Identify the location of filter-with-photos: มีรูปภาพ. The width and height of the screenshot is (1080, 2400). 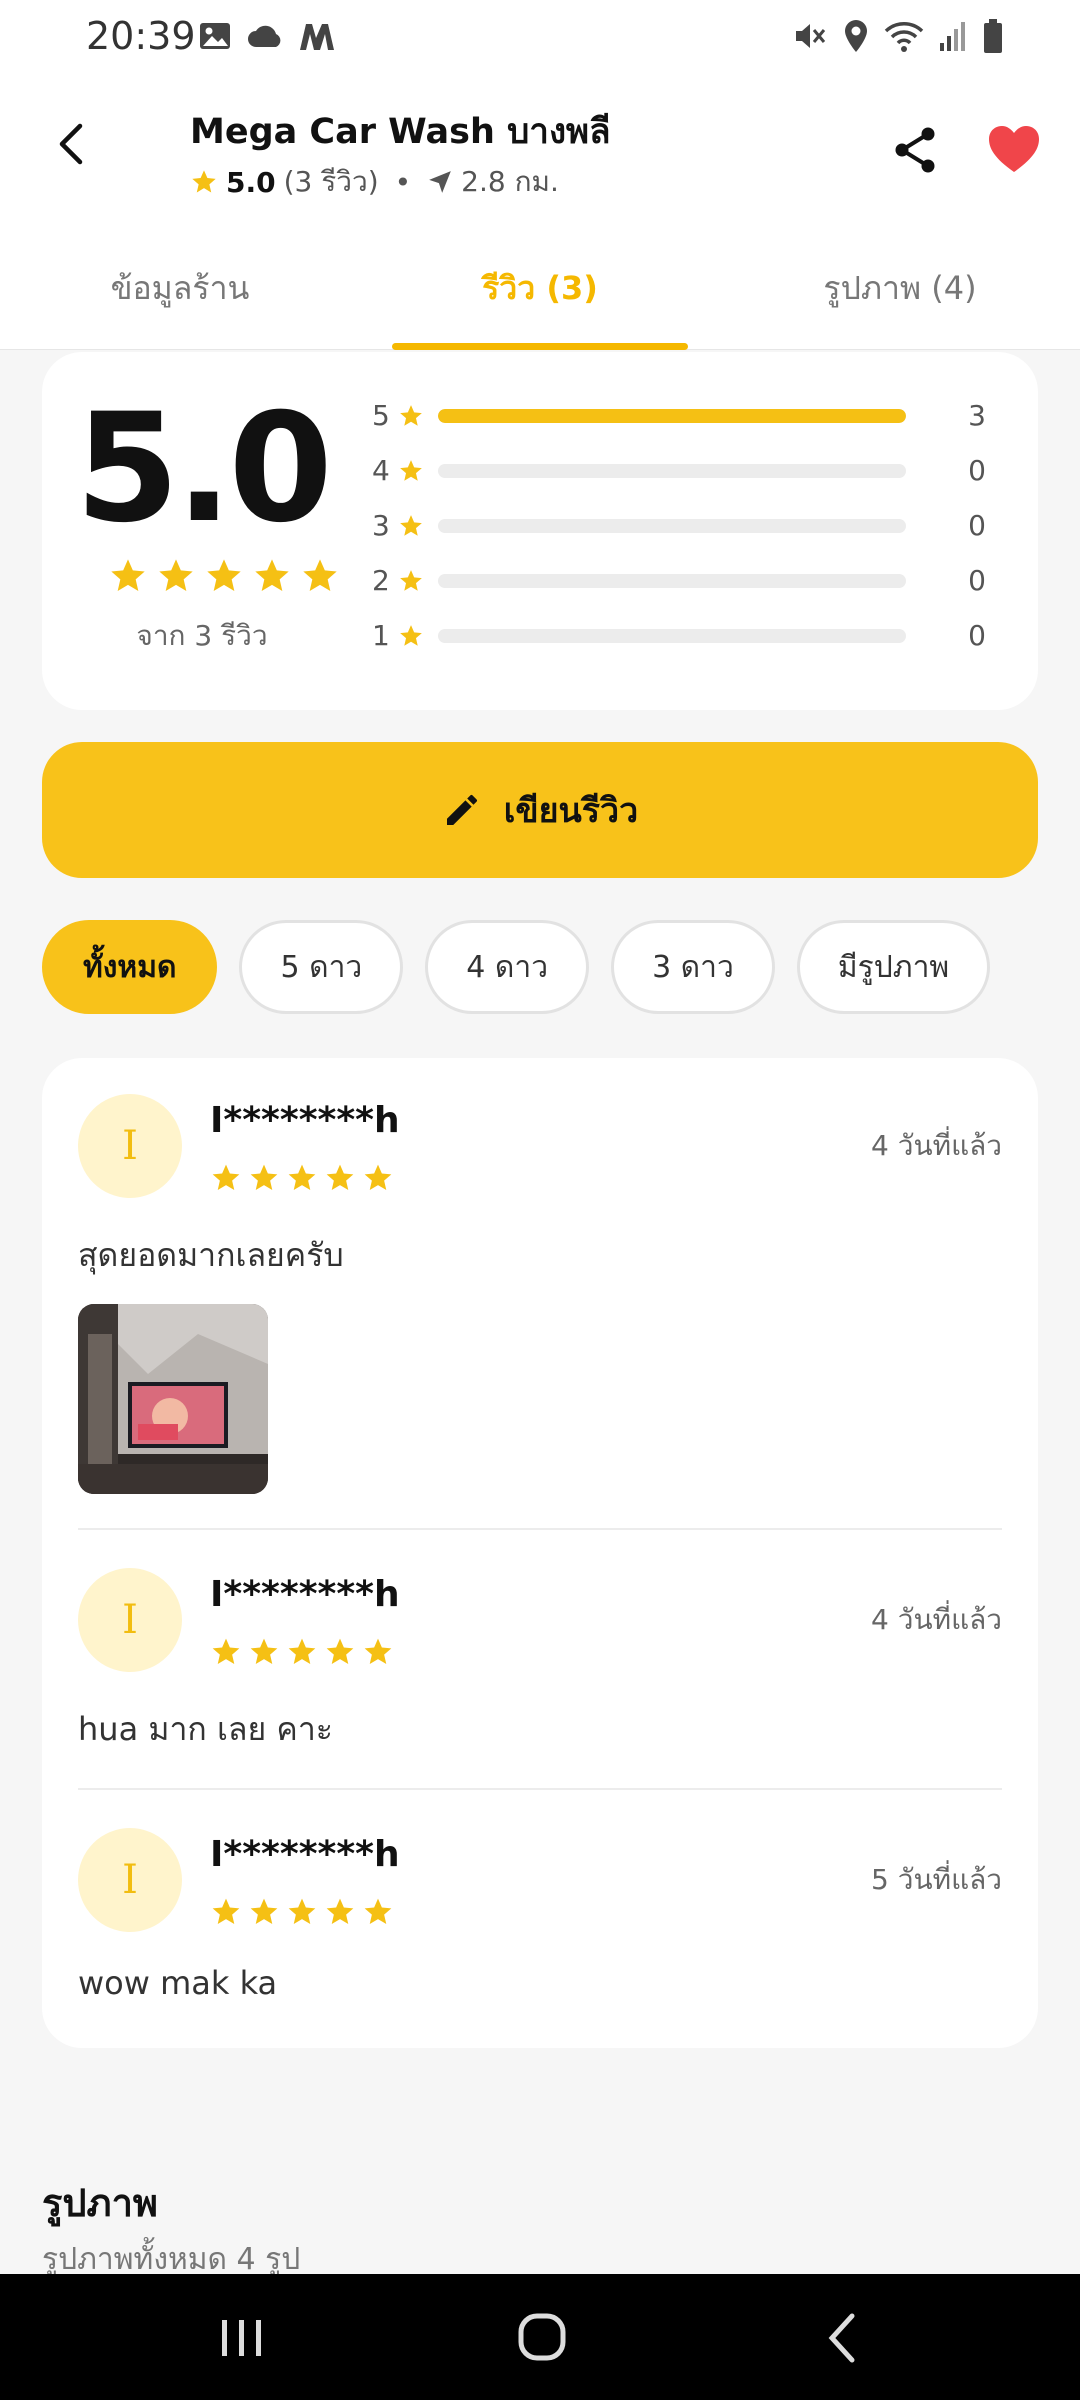
(893, 967).